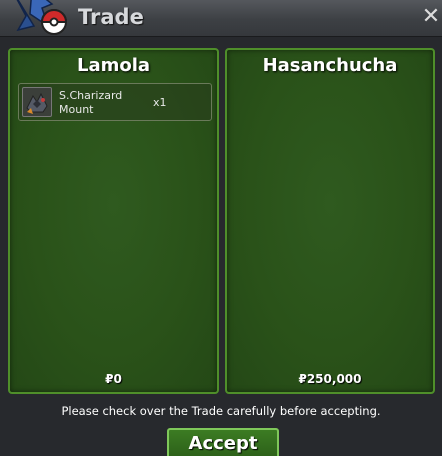  Describe the element at coordinates (330, 65) in the screenshot. I see `right-player-name: Hasanchucha` at that location.